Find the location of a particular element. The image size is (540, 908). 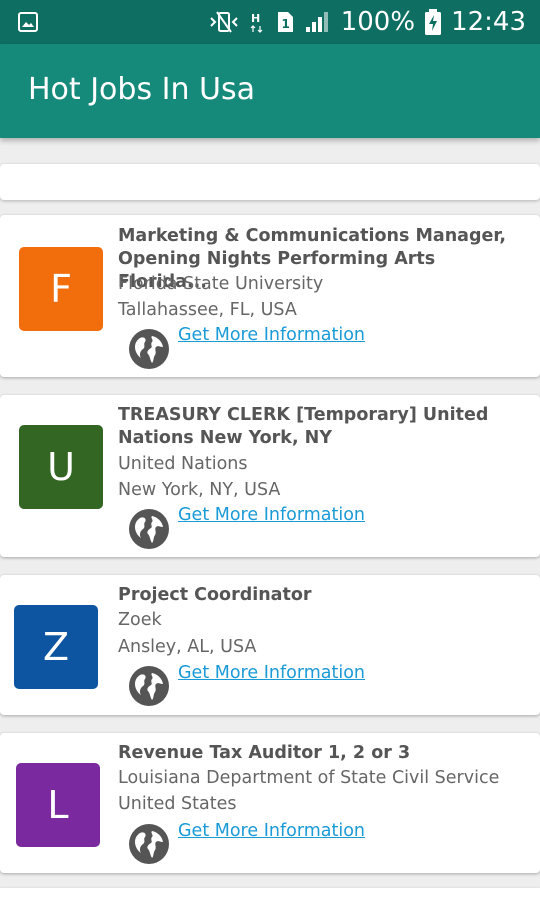

empty-card is located at coordinates (270, 182).